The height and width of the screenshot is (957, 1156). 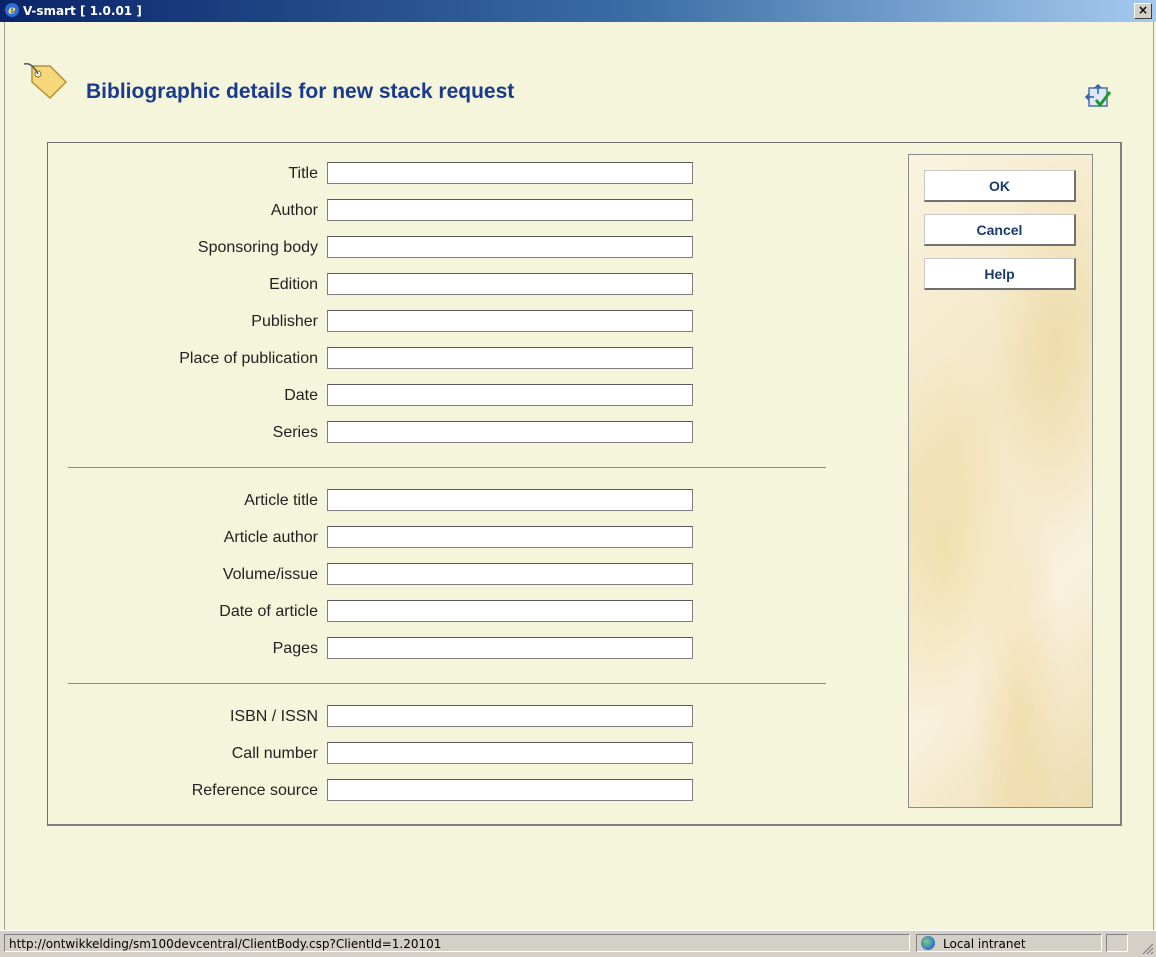 What do you see at coordinates (510, 284) in the screenshot?
I see `edition-input` at bounding box center [510, 284].